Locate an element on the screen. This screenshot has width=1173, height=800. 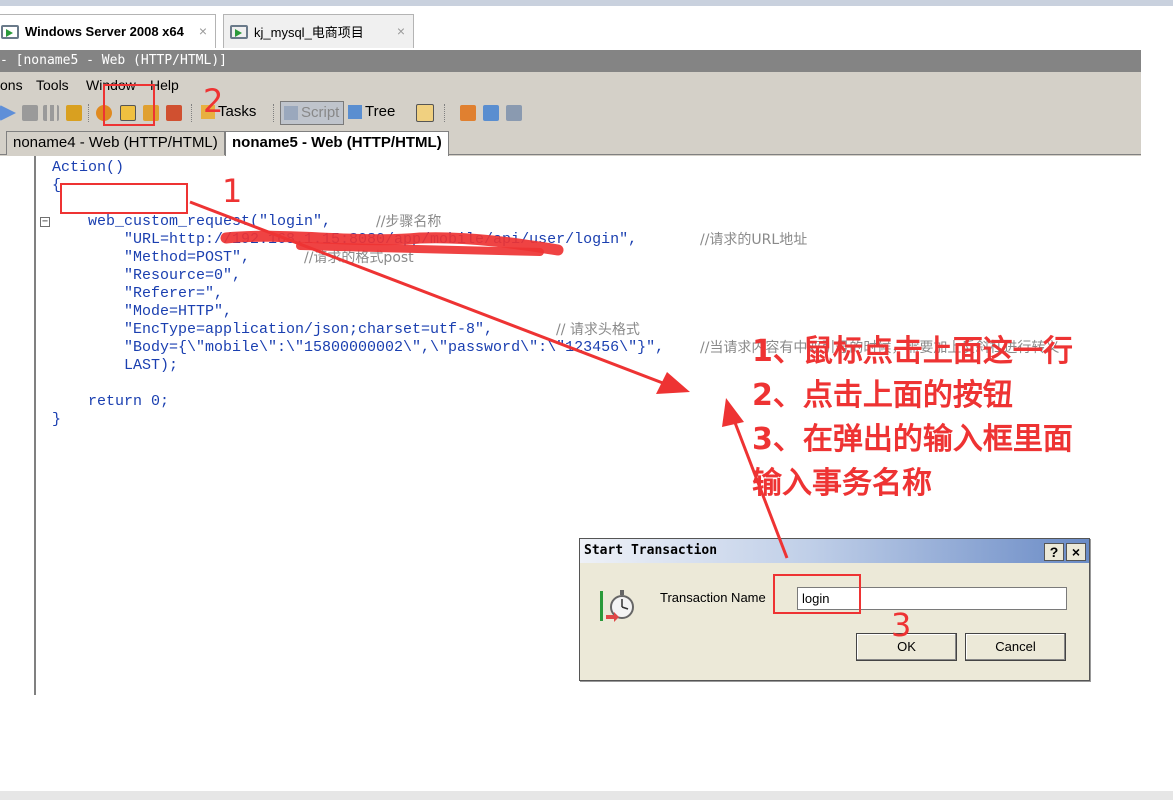
annotation-step: 1、鼠标点击上面这一行 is located at coordinates (912, 351).